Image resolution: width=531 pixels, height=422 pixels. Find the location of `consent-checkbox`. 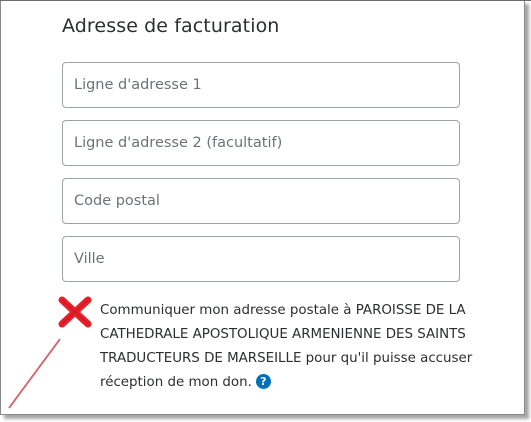

consent-checkbox is located at coordinates (75, 312).